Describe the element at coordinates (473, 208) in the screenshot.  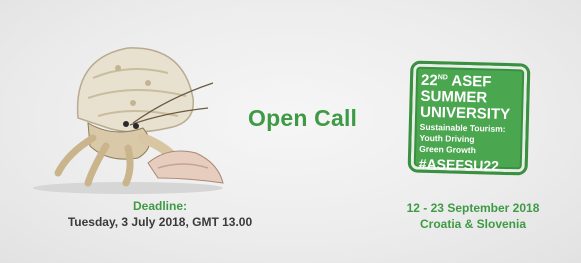
I see `event-dates: 12 - 23 September 2018` at that location.